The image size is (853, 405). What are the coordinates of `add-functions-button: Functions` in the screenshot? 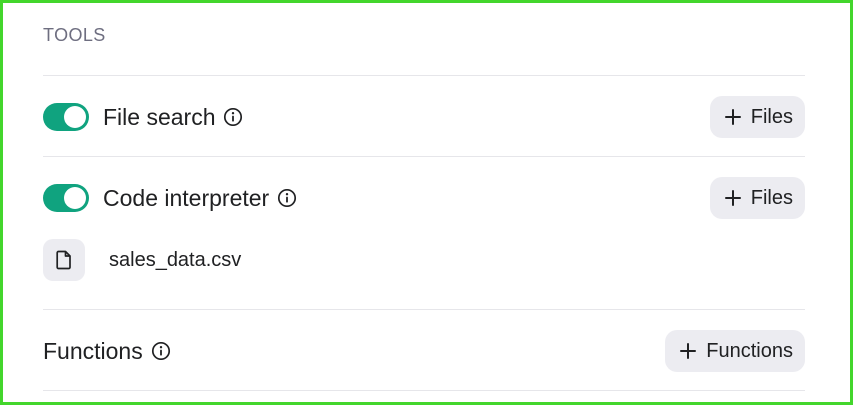 It's located at (735, 351).